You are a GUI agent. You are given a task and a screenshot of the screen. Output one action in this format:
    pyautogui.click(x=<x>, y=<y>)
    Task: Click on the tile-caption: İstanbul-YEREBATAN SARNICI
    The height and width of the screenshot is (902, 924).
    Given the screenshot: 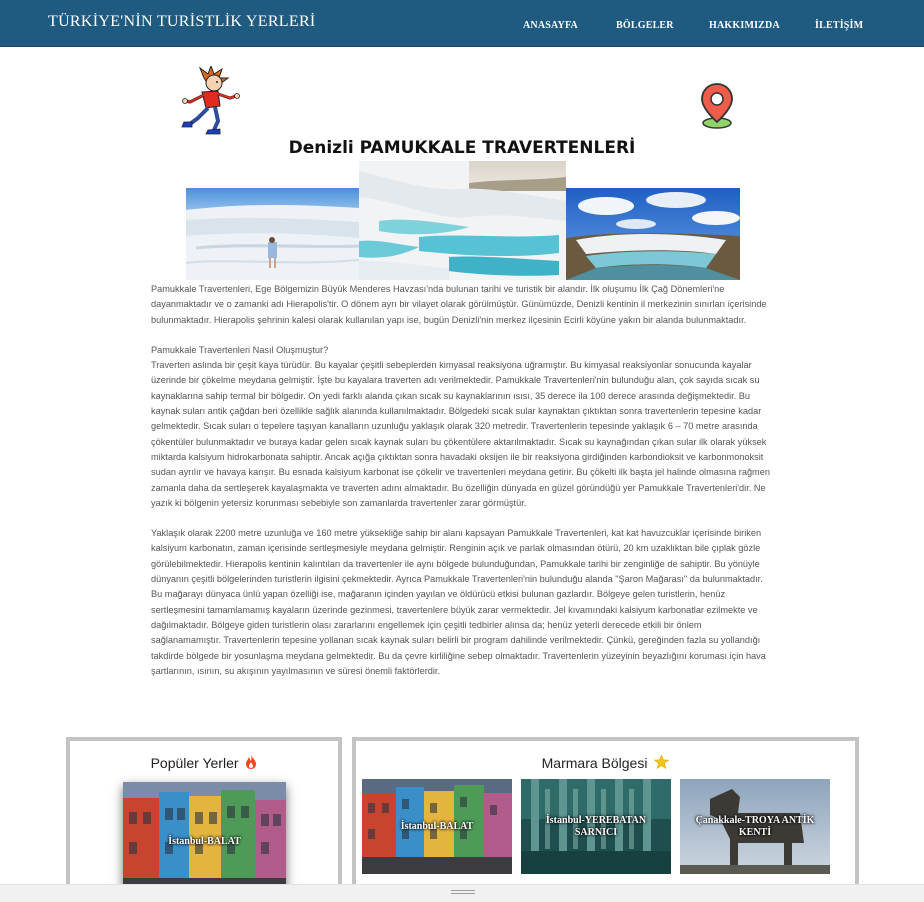 What is the action you would take?
    pyautogui.click(x=596, y=826)
    